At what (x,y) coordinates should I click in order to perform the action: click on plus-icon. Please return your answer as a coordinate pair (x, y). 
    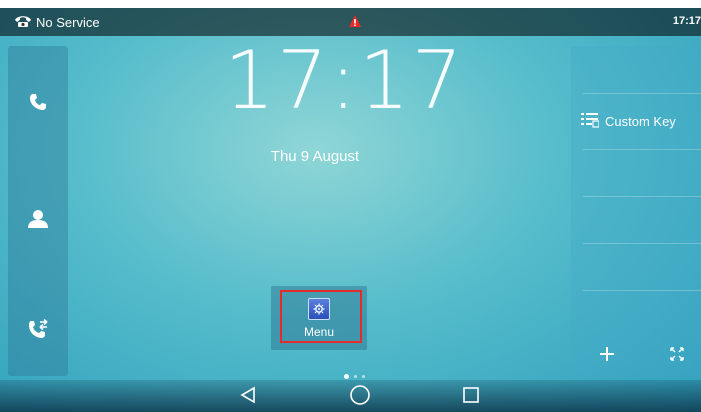
    Looking at the image, I should click on (607, 356).